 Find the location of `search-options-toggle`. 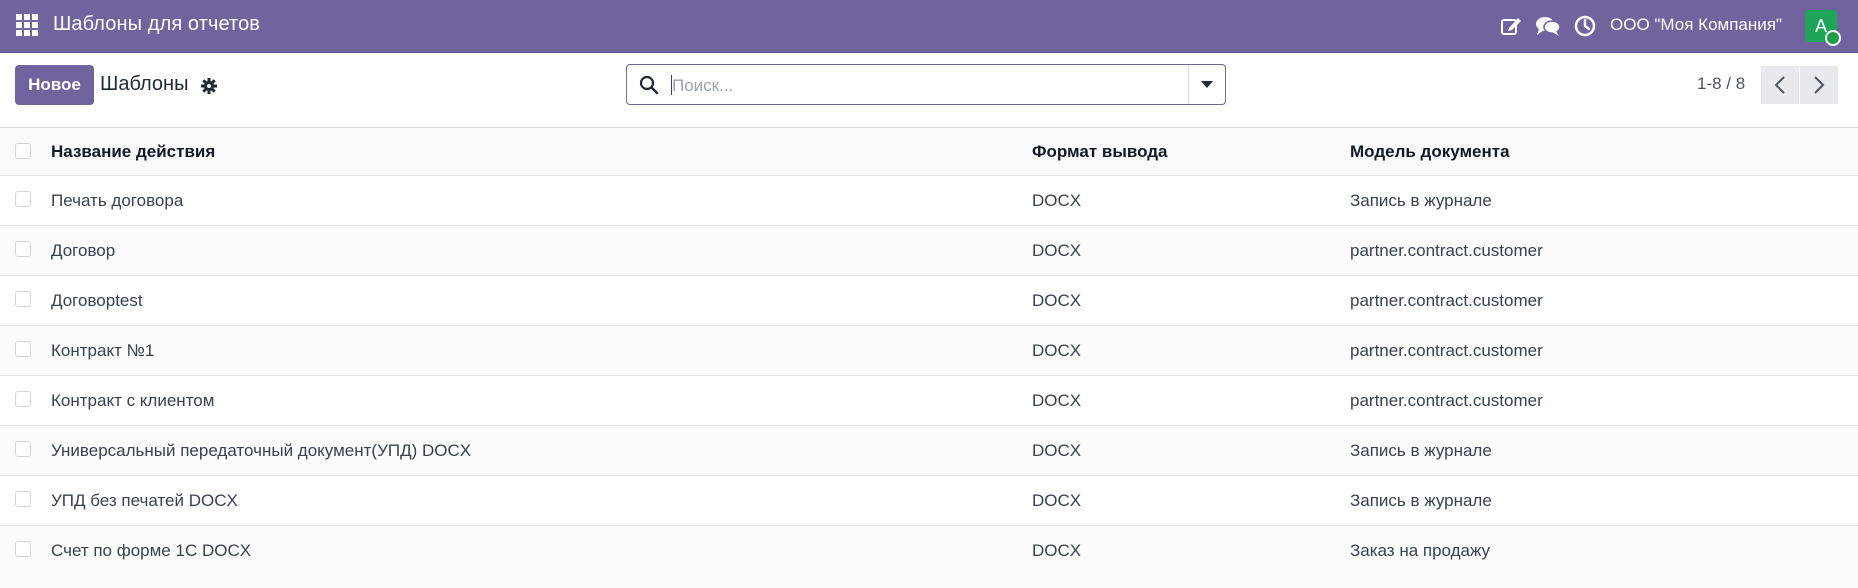

search-options-toggle is located at coordinates (1206, 84).